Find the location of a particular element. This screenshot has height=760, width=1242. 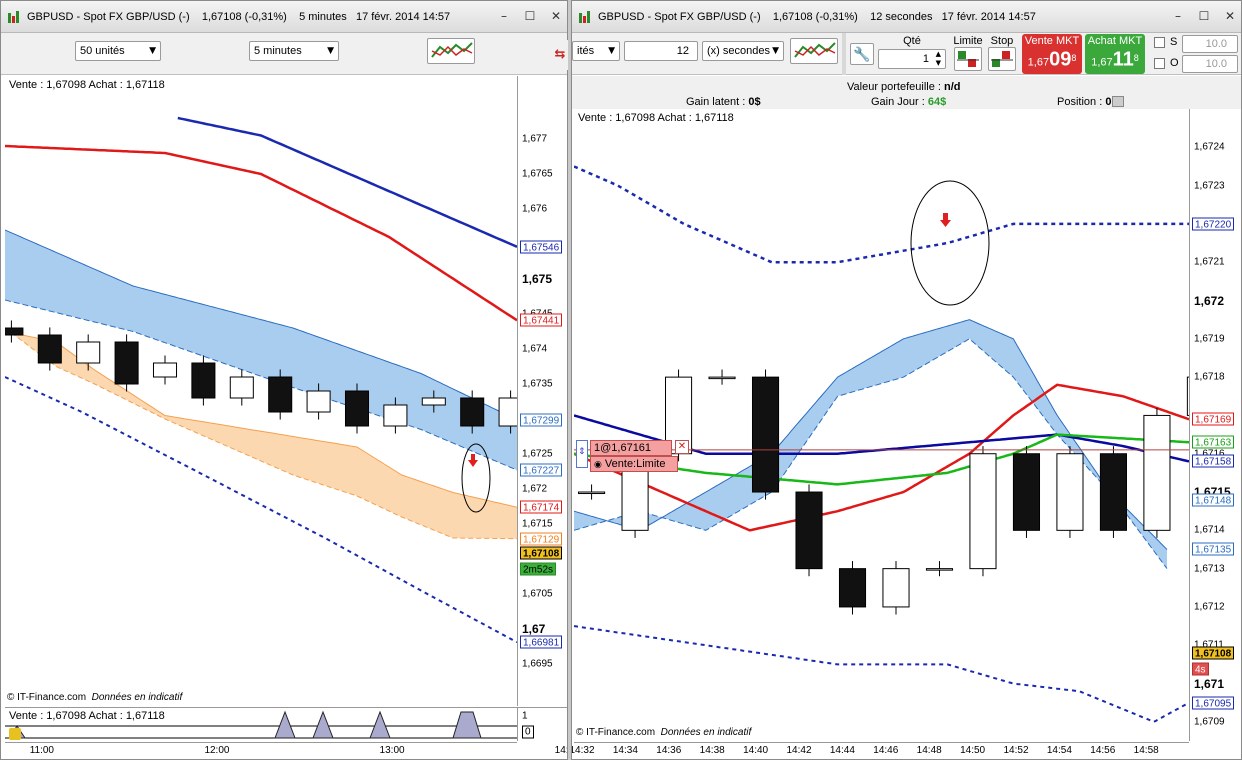

y-tick-label: 1,67 is located at coordinates (534, 629).